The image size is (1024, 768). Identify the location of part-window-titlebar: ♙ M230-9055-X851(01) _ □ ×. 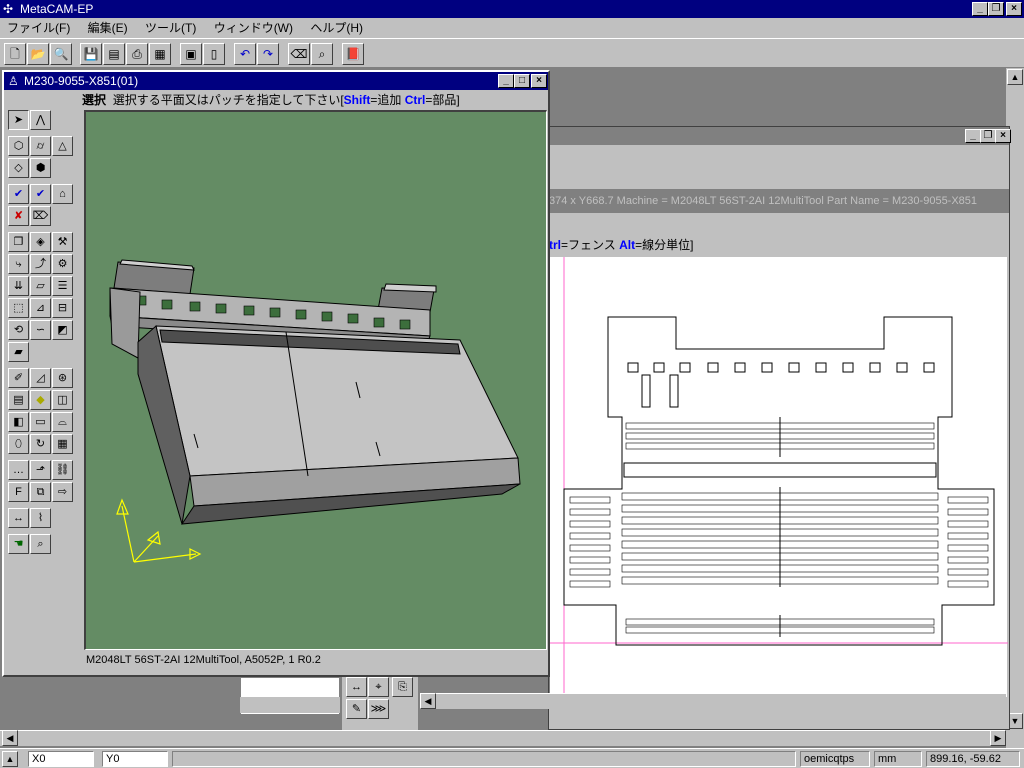
(276, 81).